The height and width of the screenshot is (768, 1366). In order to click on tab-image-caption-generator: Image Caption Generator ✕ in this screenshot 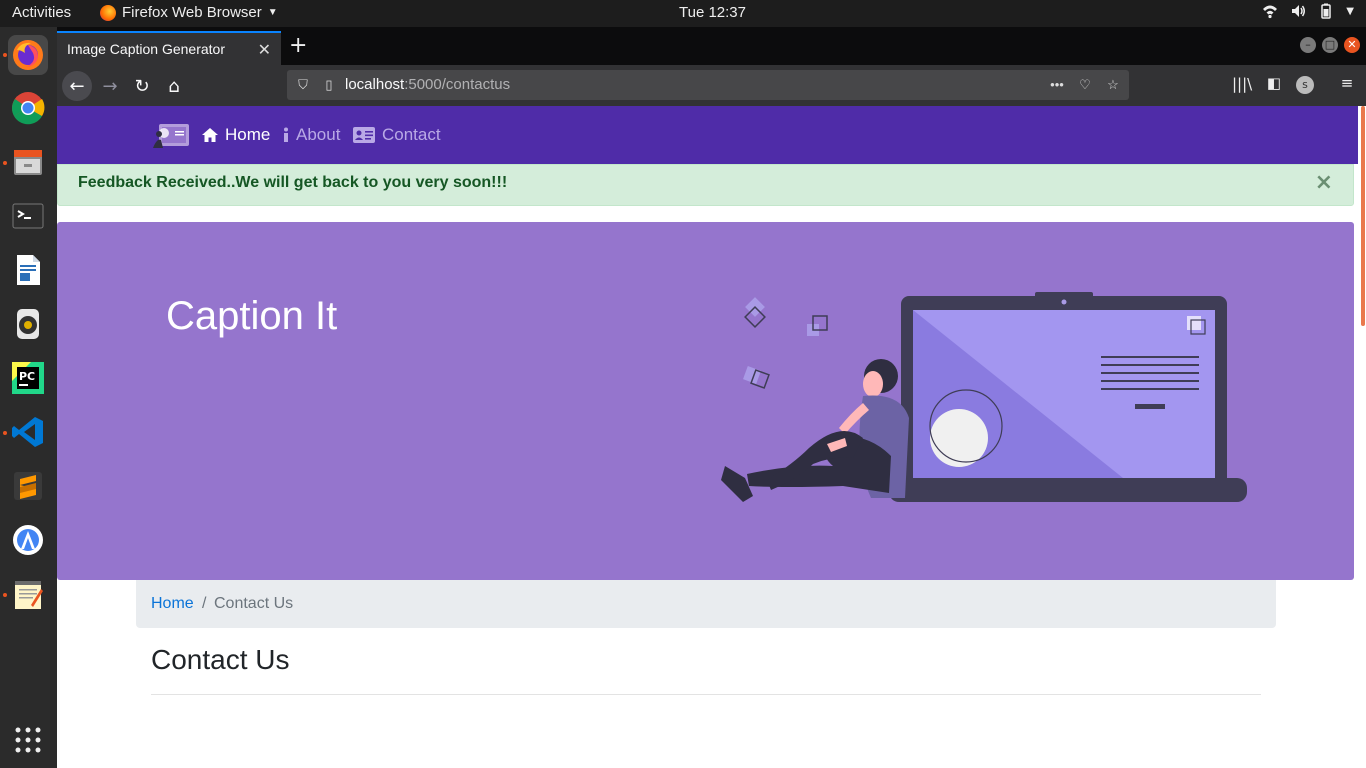, I will do `click(169, 48)`.